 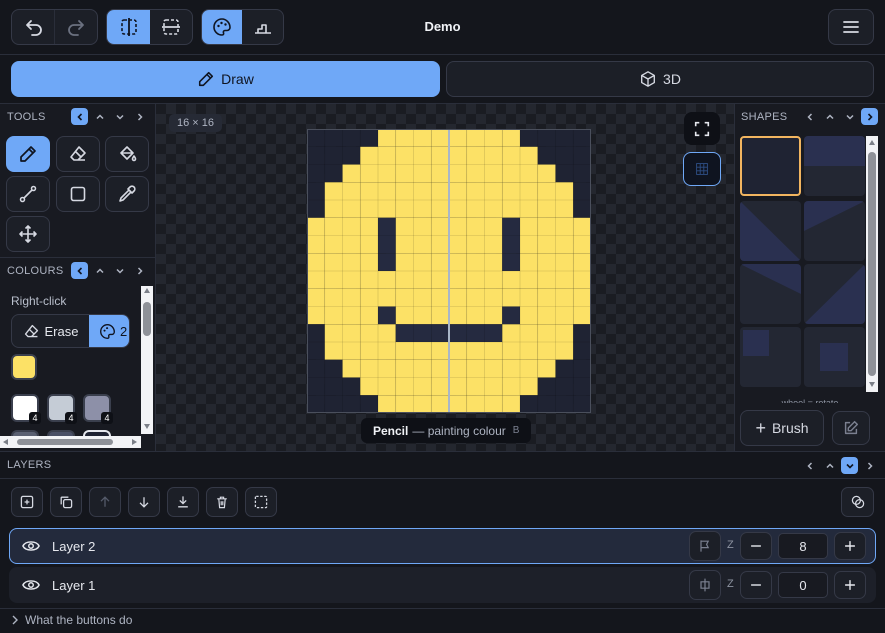 I want to click on colour-swatch: 4, so click(x=98, y=409).